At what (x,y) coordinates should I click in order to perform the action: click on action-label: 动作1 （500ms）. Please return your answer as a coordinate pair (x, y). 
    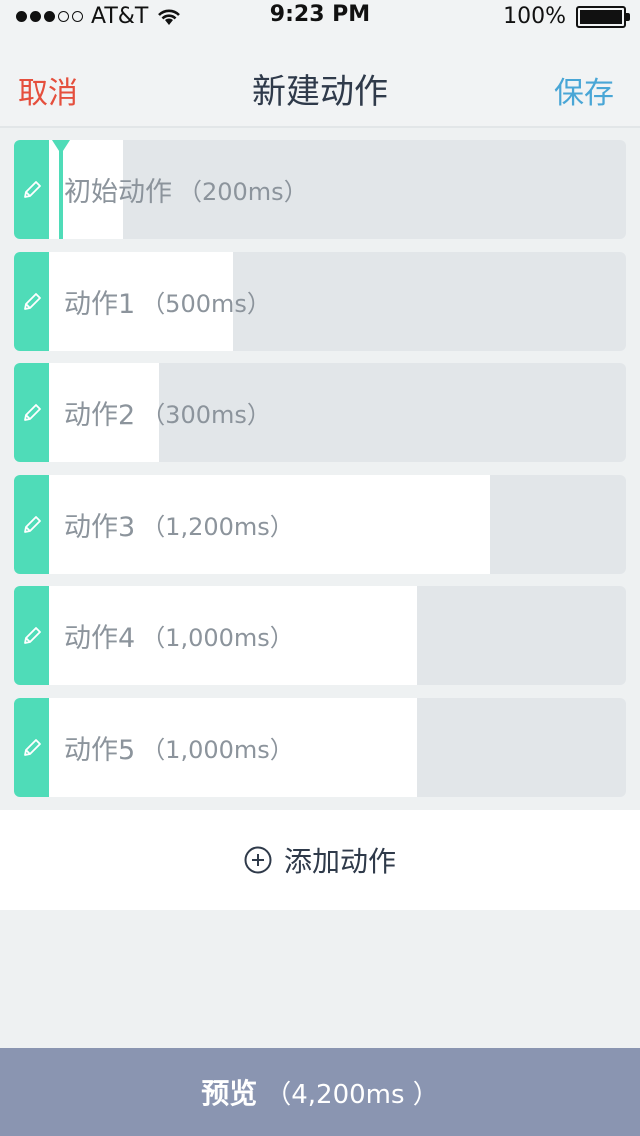
    Looking at the image, I should click on (167, 301).